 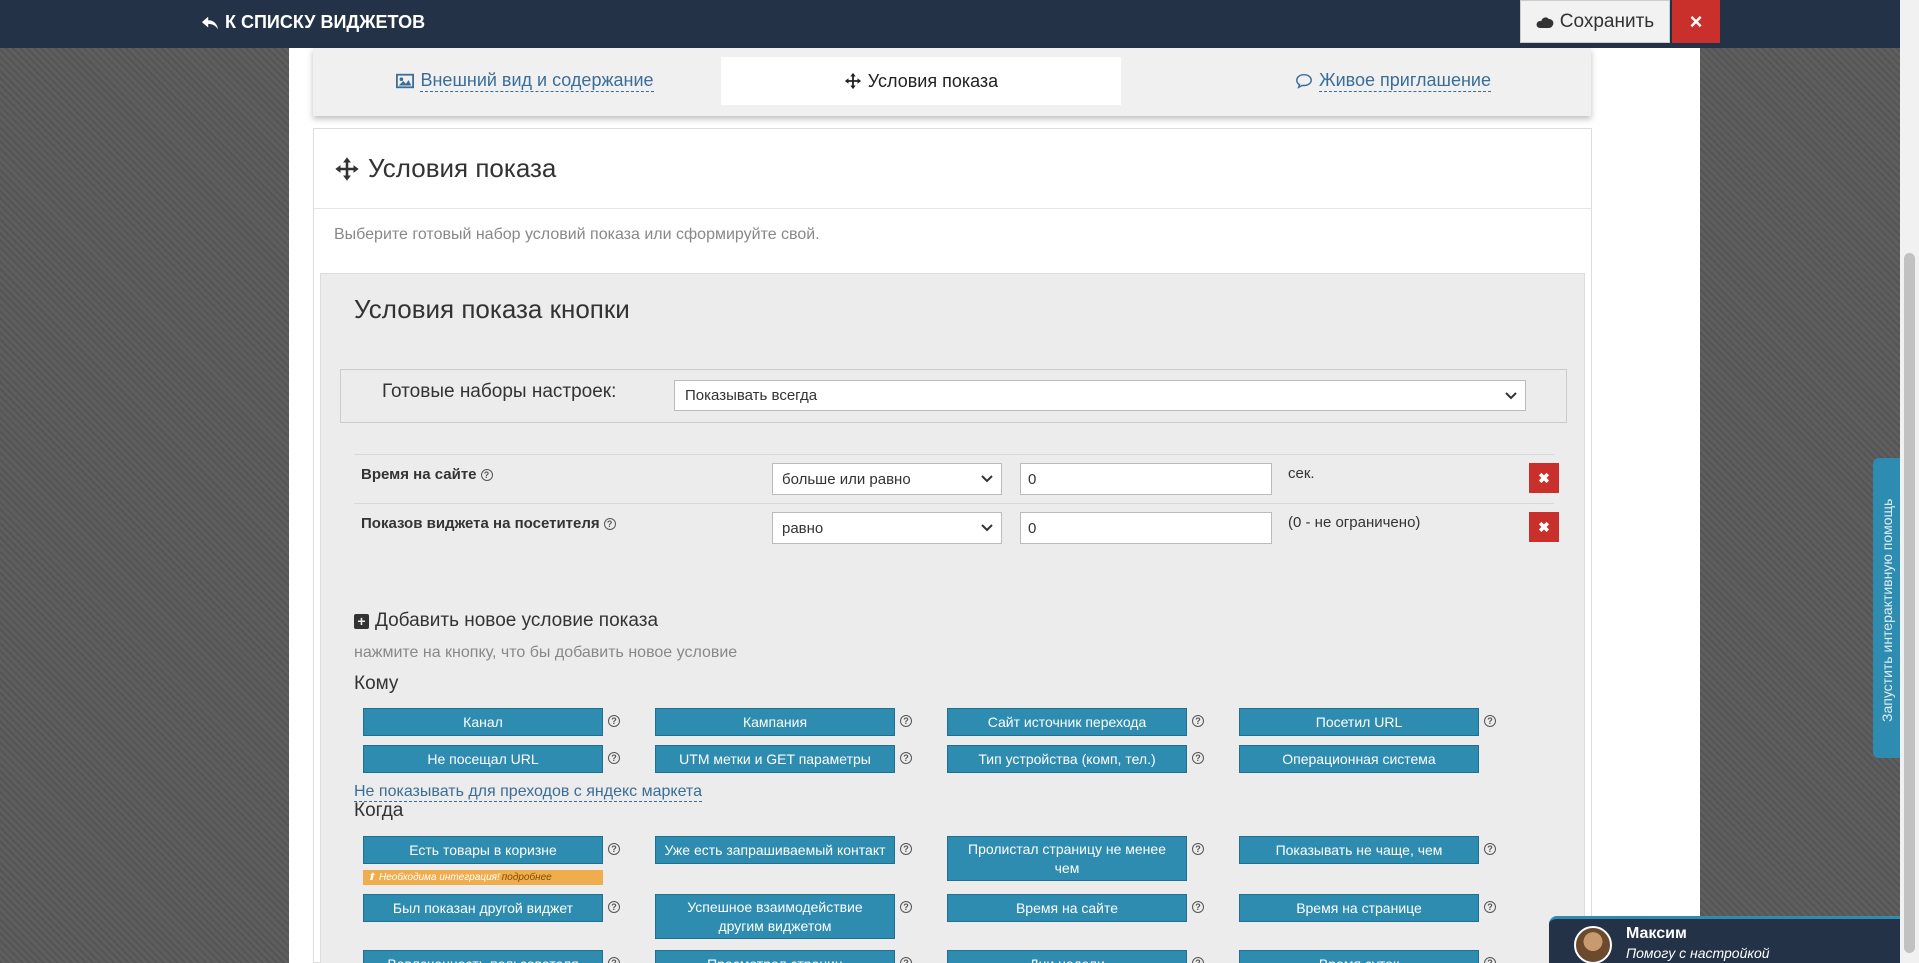 What do you see at coordinates (1354, 522) in the screenshot?
I see `condition-unit: (0 - не ограничено)` at bounding box center [1354, 522].